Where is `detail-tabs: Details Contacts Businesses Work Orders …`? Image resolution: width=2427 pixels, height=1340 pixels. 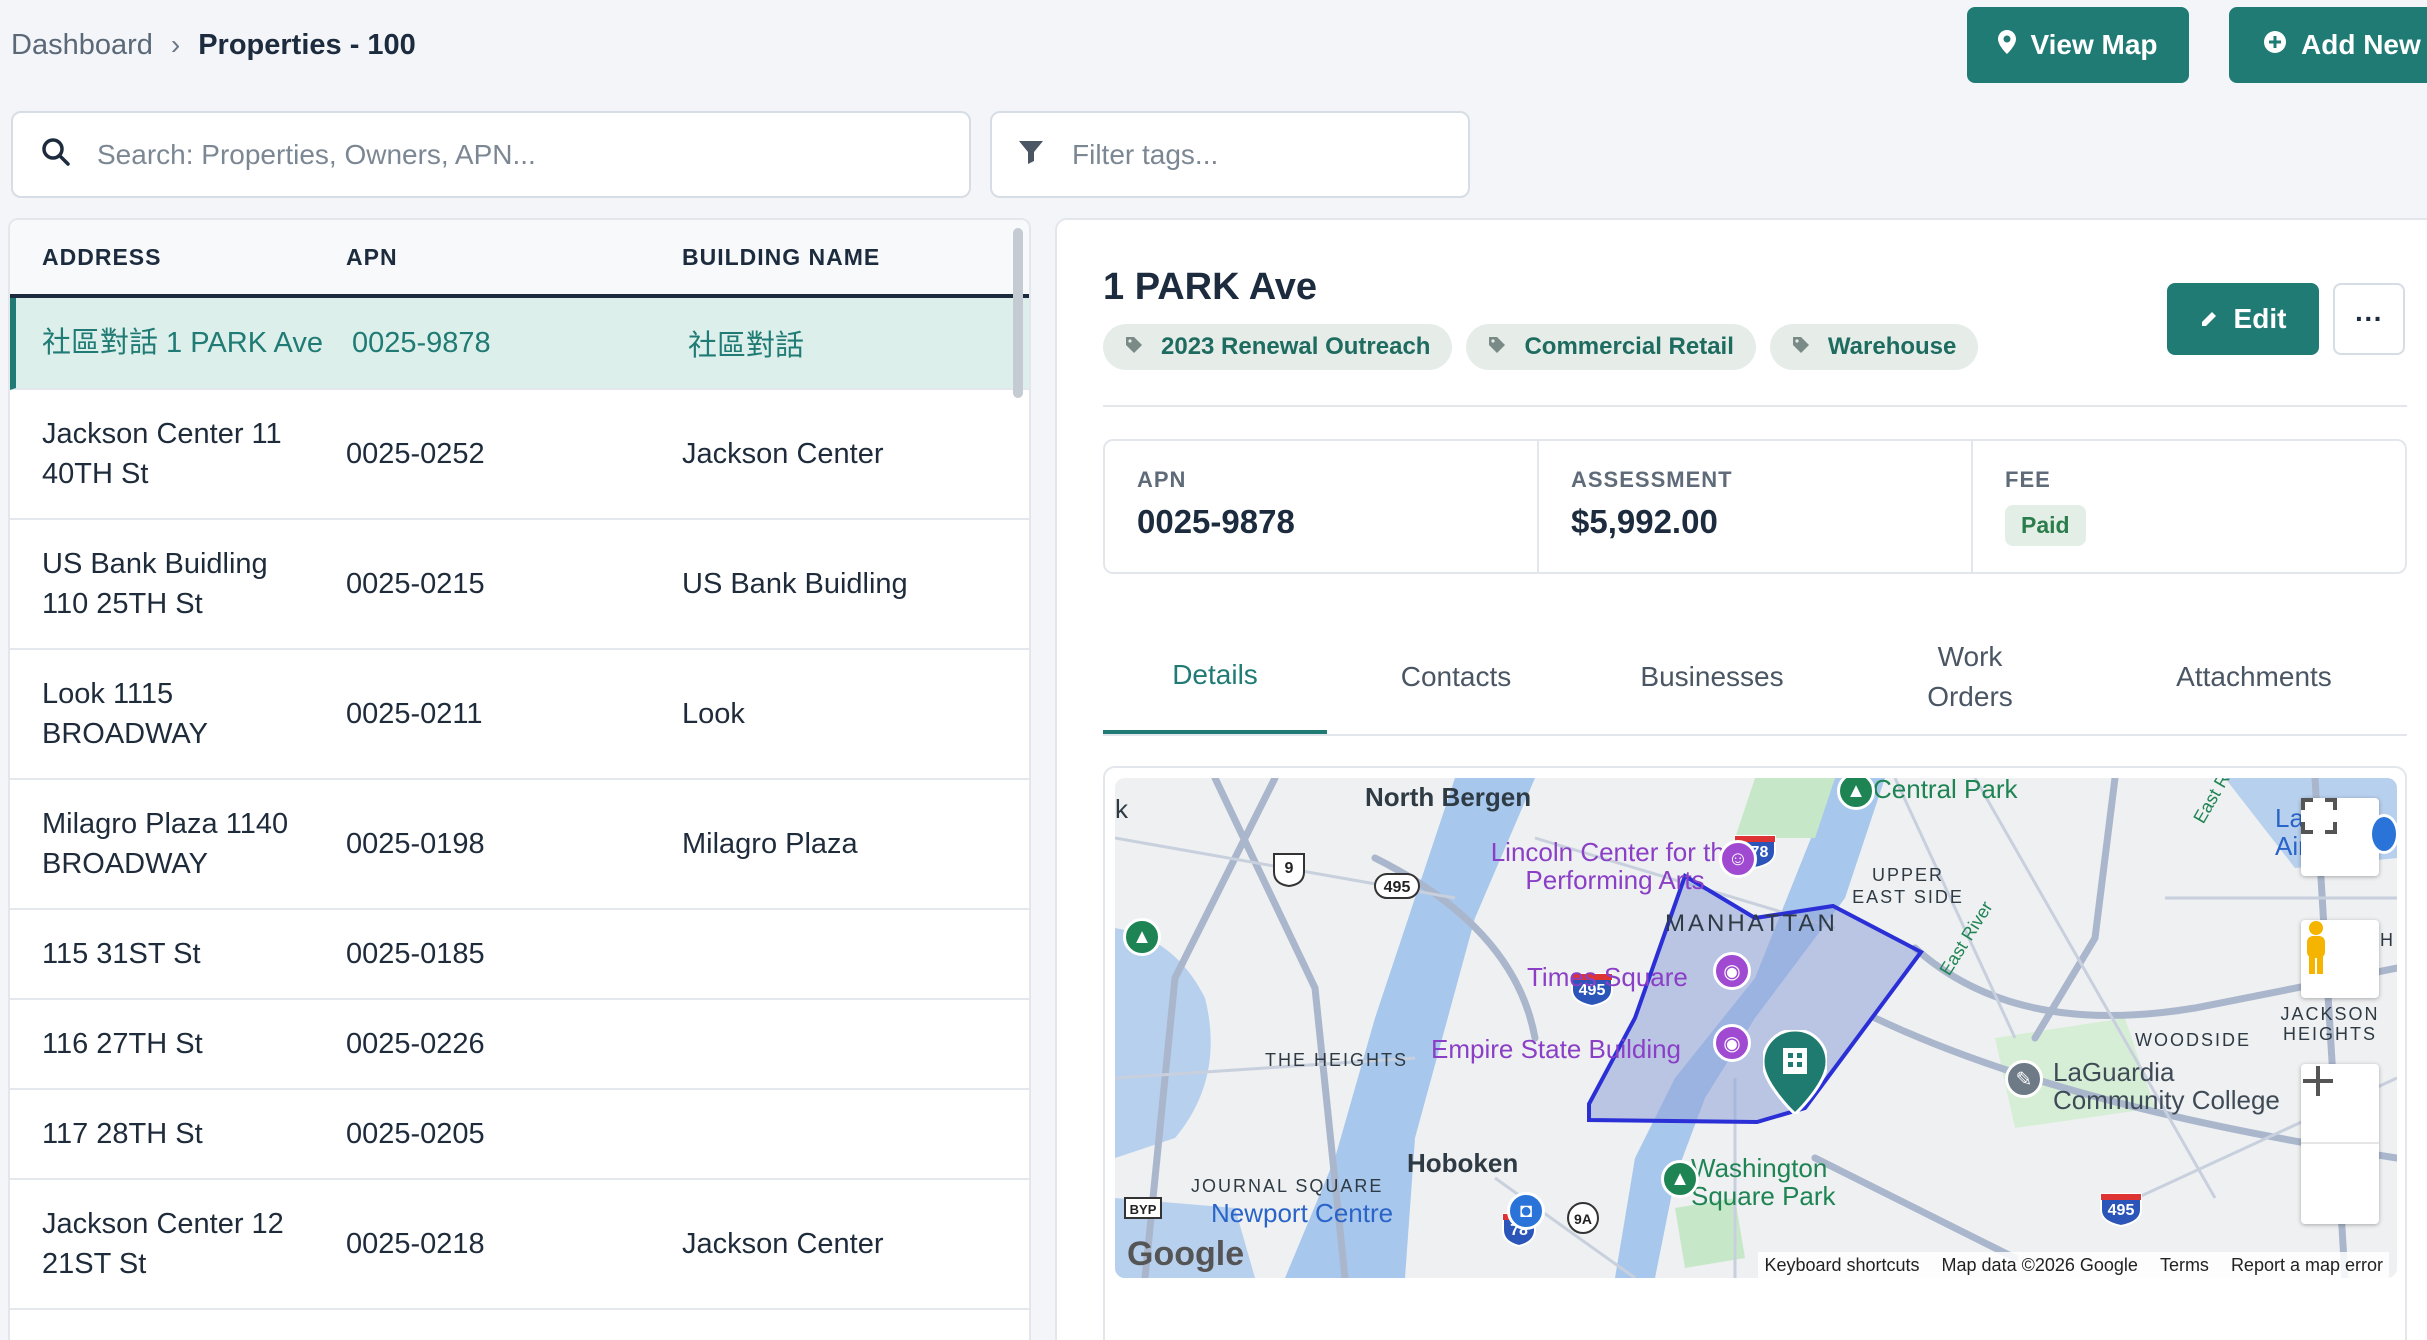 detail-tabs: Details Contacts Businesses Work Orders … is located at coordinates (1755, 678).